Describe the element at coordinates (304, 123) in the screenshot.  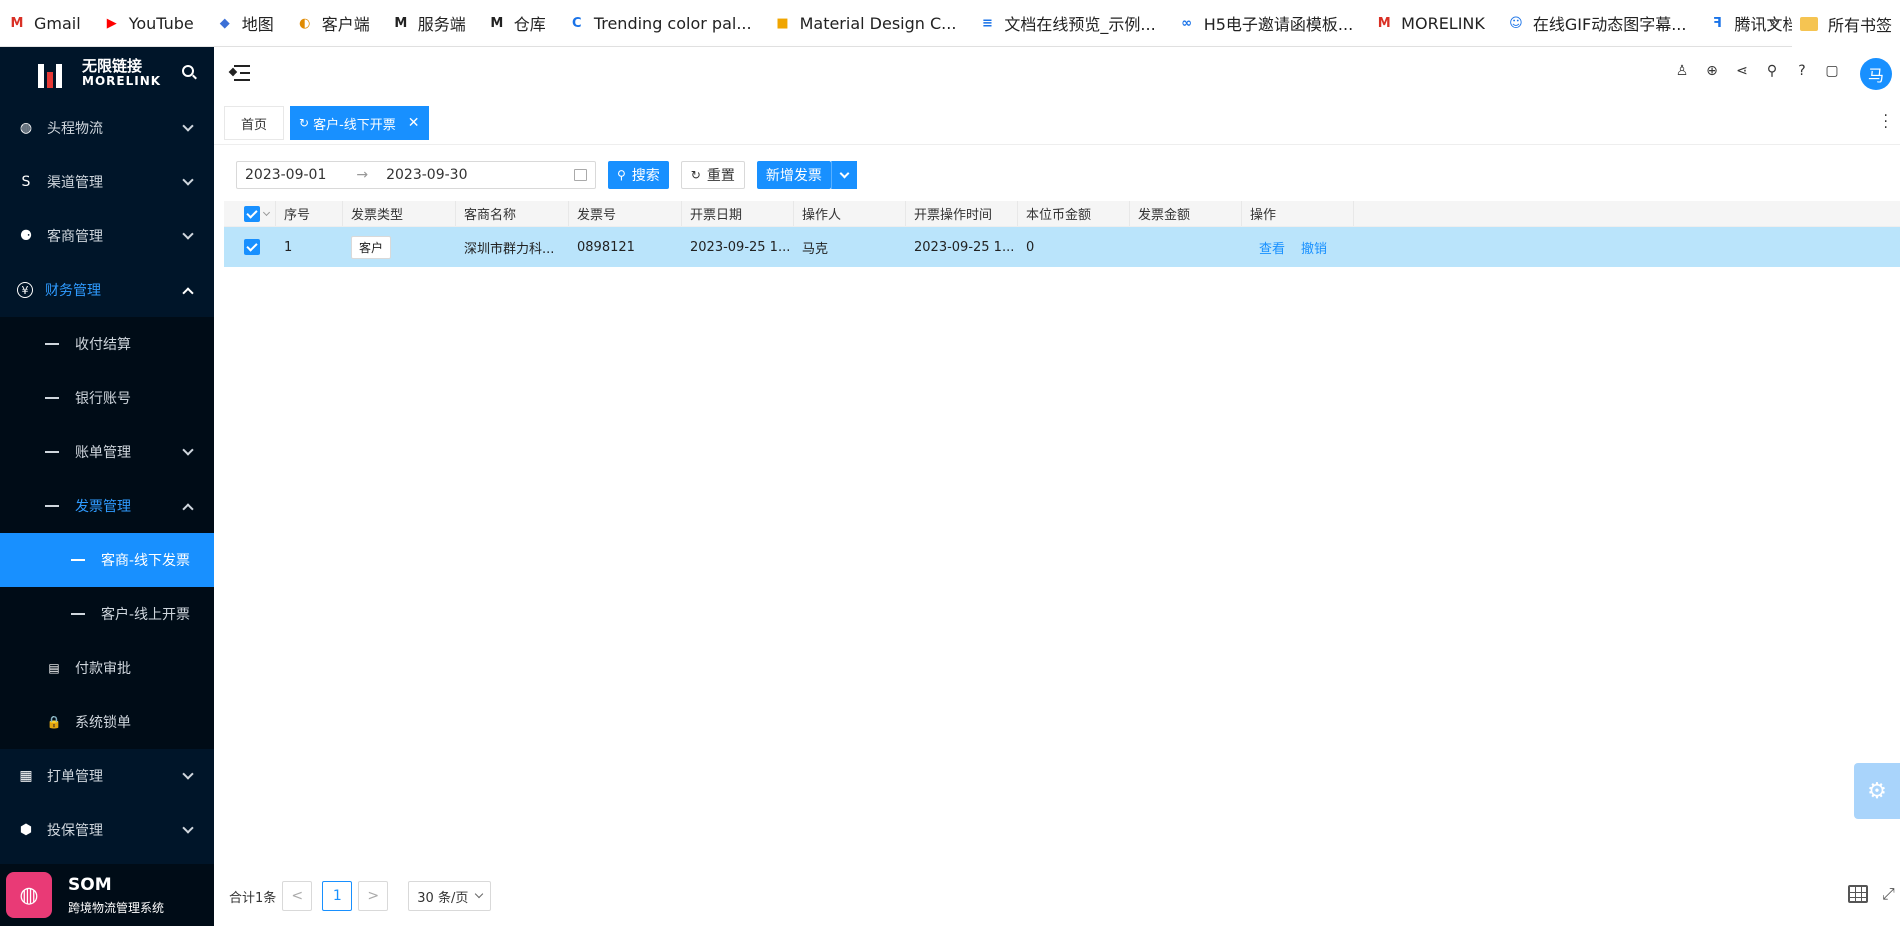
I see `refresh-icon: ↻` at that location.